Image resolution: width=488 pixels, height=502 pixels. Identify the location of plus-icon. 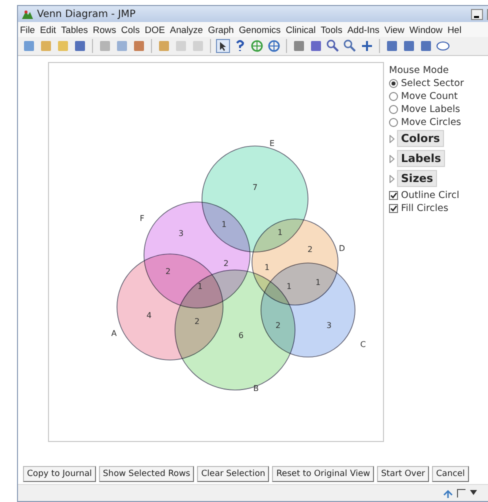
(367, 46).